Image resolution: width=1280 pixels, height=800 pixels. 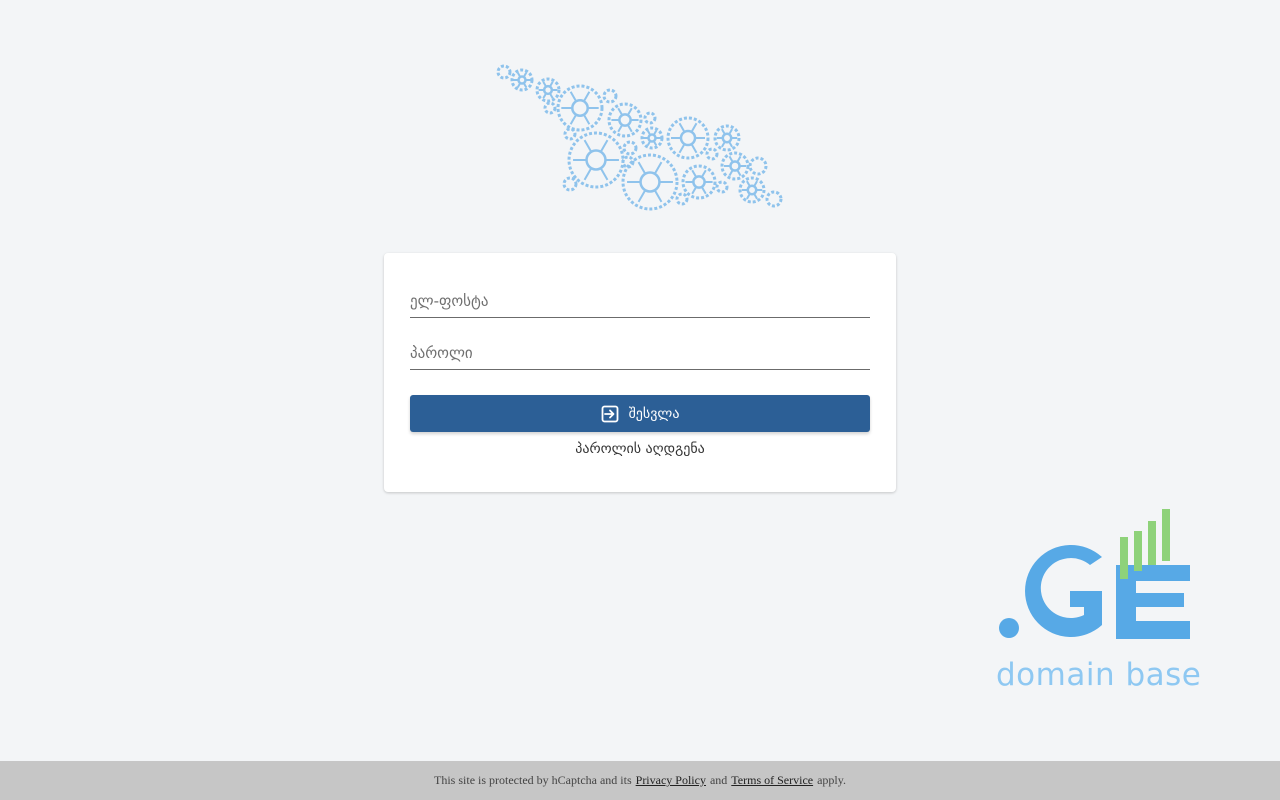 What do you see at coordinates (640, 372) in the screenshot?
I see `login-card: შესვლა პაროლის აღდგენა` at bounding box center [640, 372].